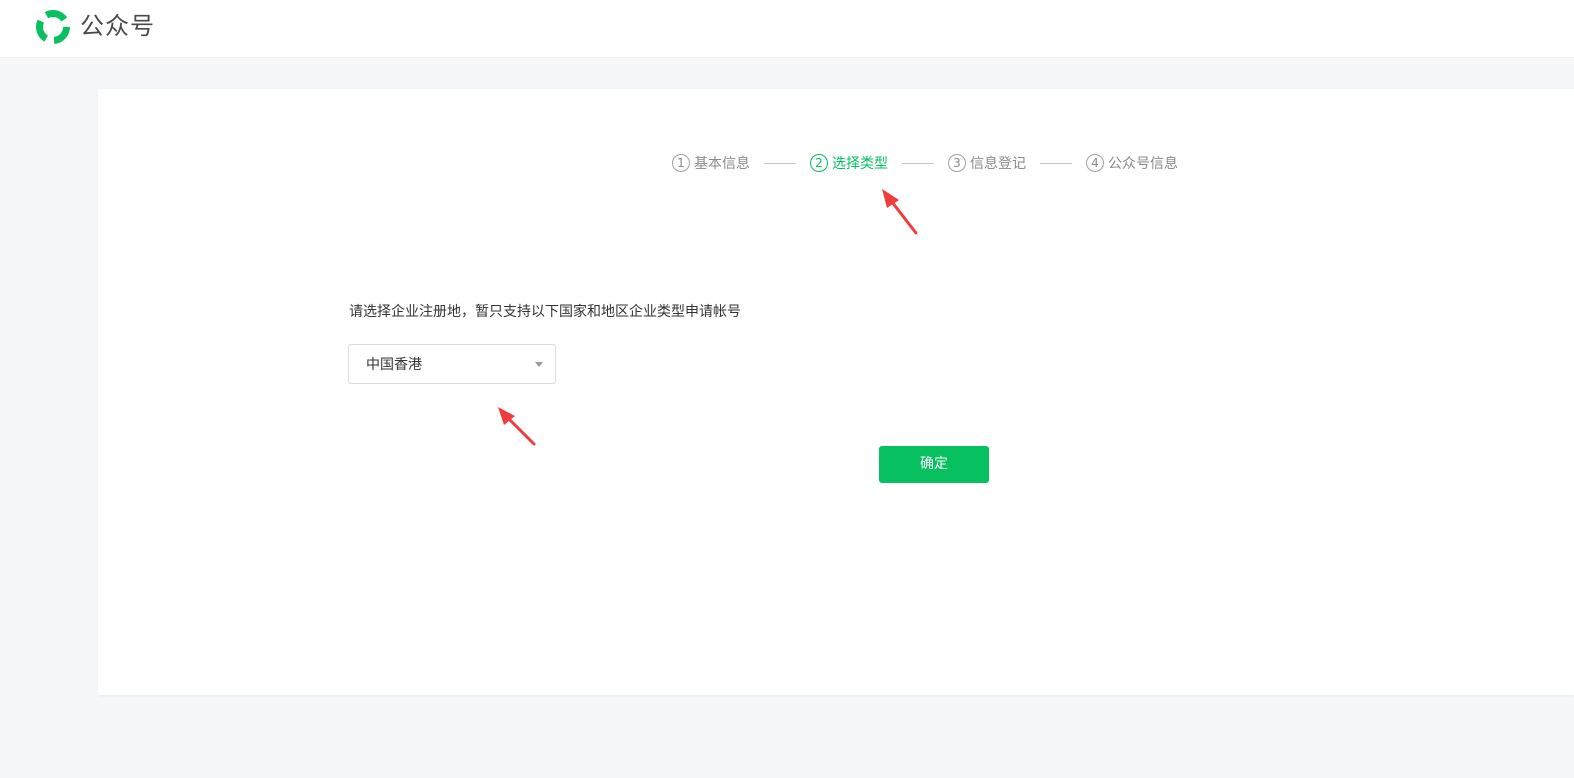 Image resolution: width=1574 pixels, height=778 pixels. Describe the element at coordinates (452, 364) in the screenshot. I see `region-select: 中国香港` at that location.